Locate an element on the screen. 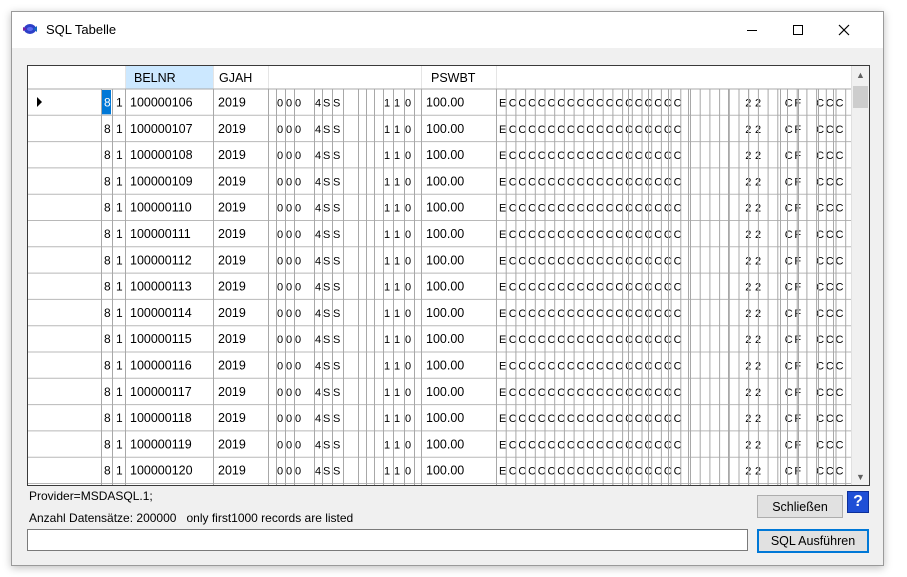  help-icon: ? is located at coordinates (858, 502).